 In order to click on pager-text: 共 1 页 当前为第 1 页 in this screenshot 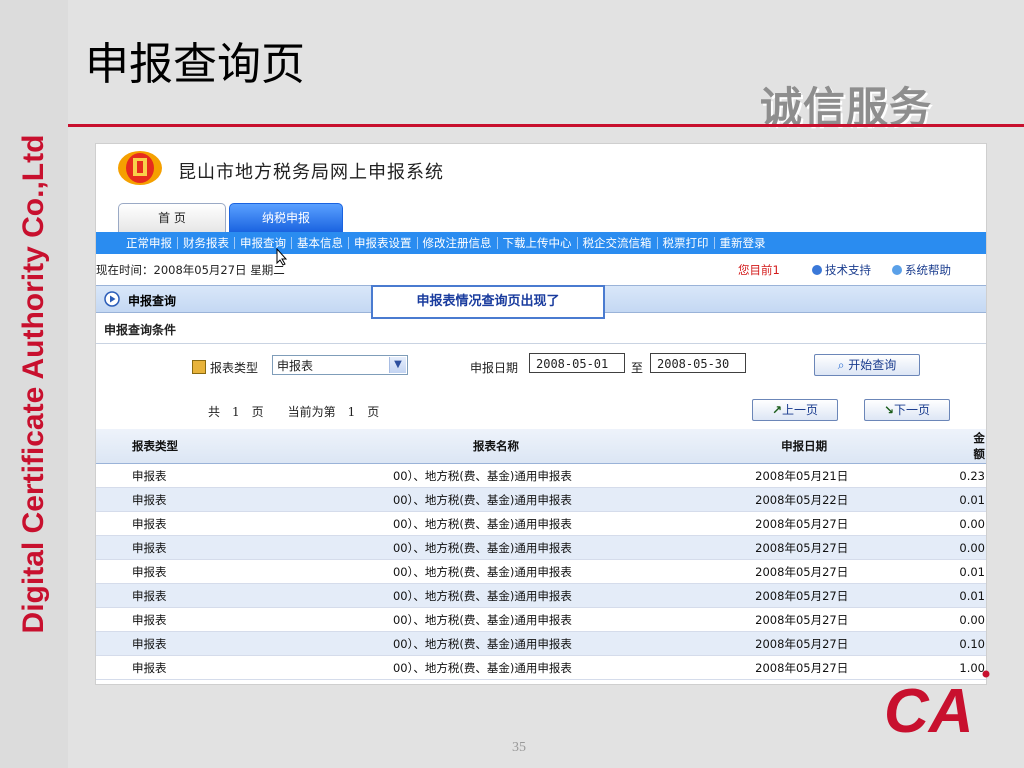, I will do `click(294, 412)`.